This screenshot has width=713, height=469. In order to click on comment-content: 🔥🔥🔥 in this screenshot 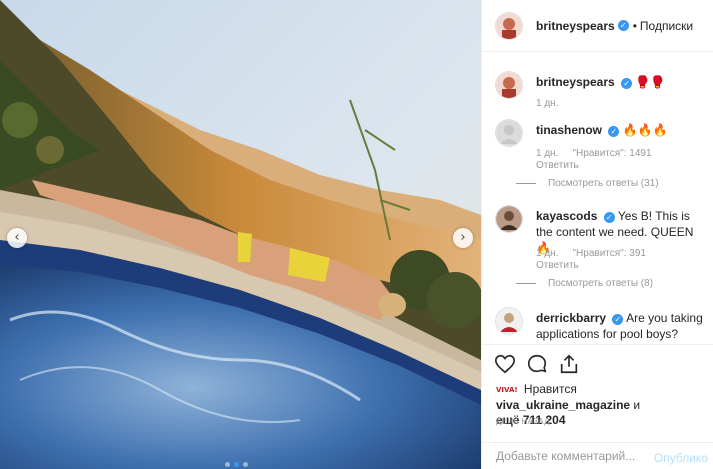, I will do `click(645, 130)`.